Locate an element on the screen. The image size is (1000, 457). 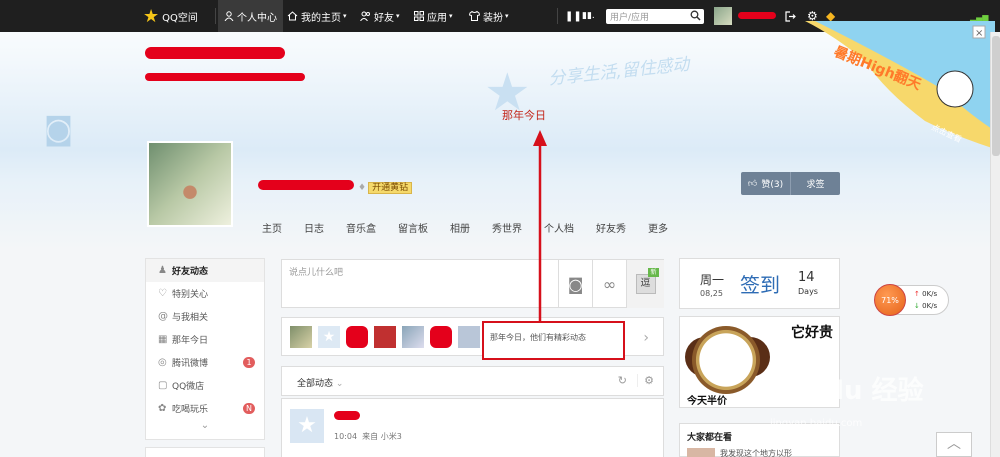
search-icon is located at coordinates (695, 15).